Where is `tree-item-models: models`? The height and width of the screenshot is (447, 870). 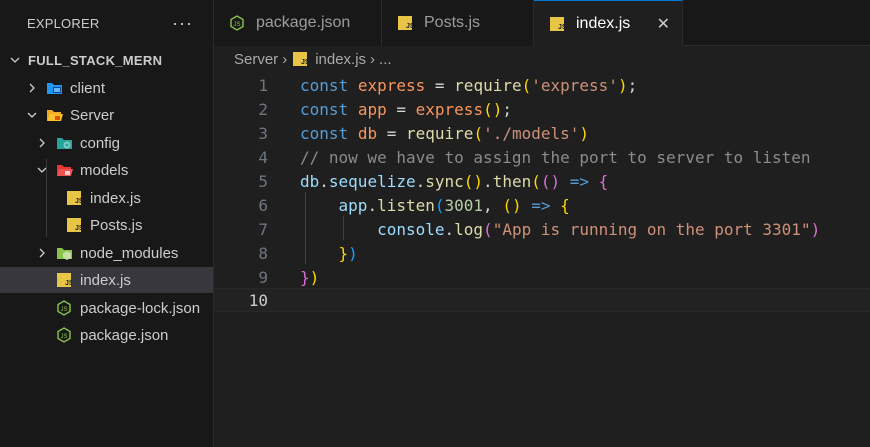 tree-item-models: models is located at coordinates (106, 170).